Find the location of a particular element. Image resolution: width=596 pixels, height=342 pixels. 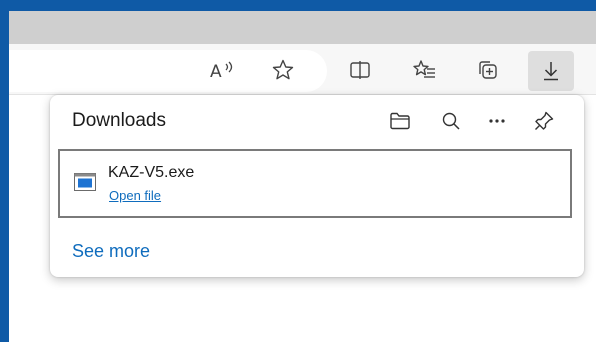

favorite-star-icon is located at coordinates (283, 70).